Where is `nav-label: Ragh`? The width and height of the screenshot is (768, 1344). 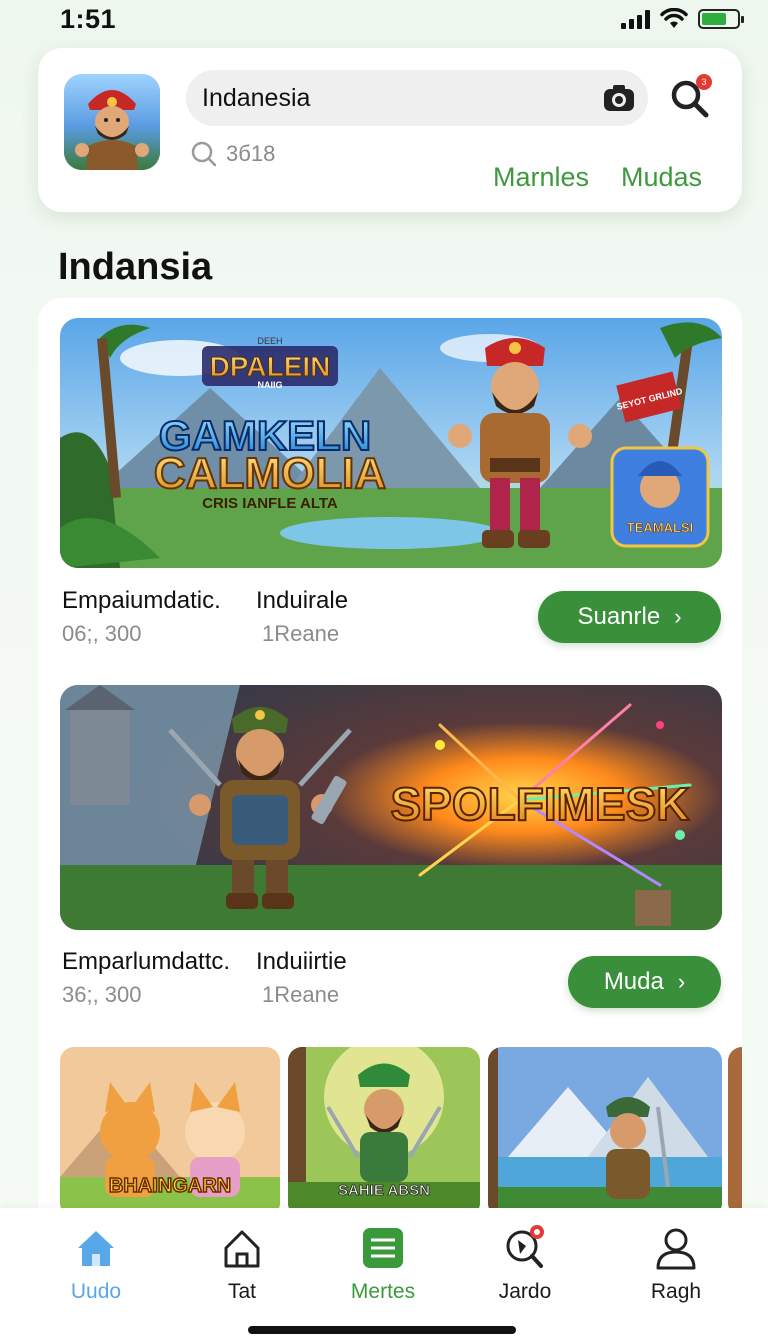 nav-label: Ragh is located at coordinates (676, 1291).